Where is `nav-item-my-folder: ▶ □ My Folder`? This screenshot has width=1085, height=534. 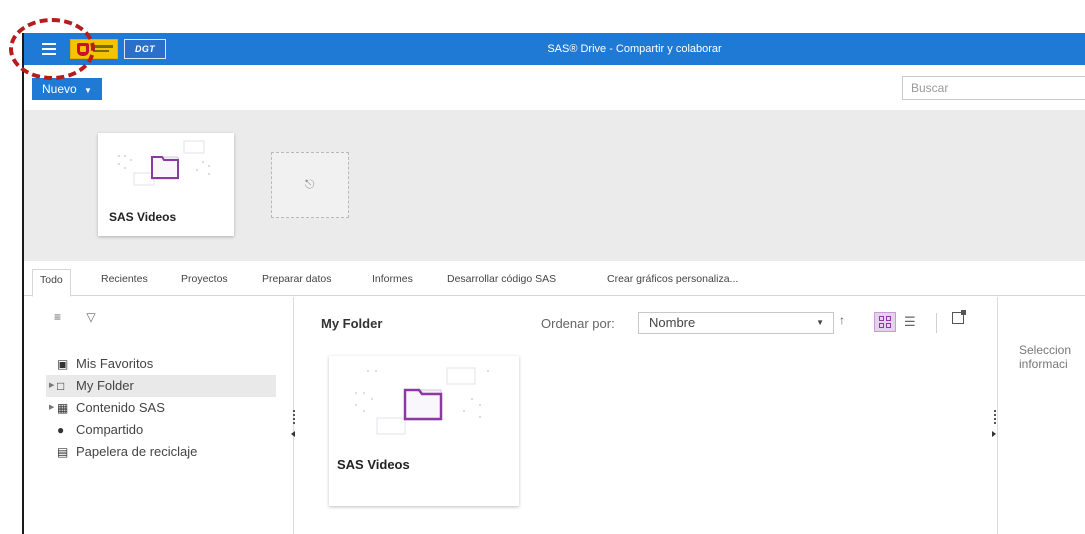
nav-item-my-folder: ▶ □ My Folder is located at coordinates (161, 386).